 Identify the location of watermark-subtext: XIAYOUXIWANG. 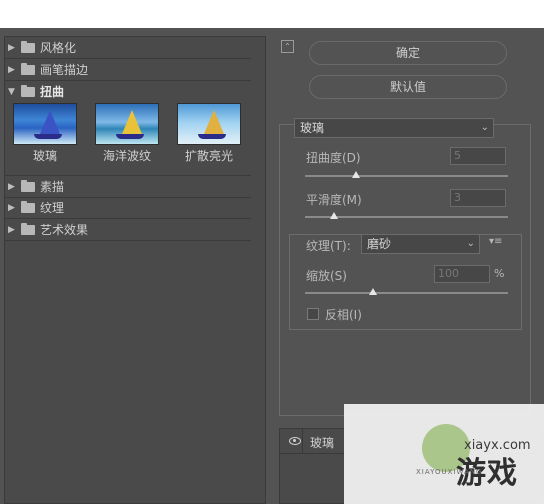
(449, 472).